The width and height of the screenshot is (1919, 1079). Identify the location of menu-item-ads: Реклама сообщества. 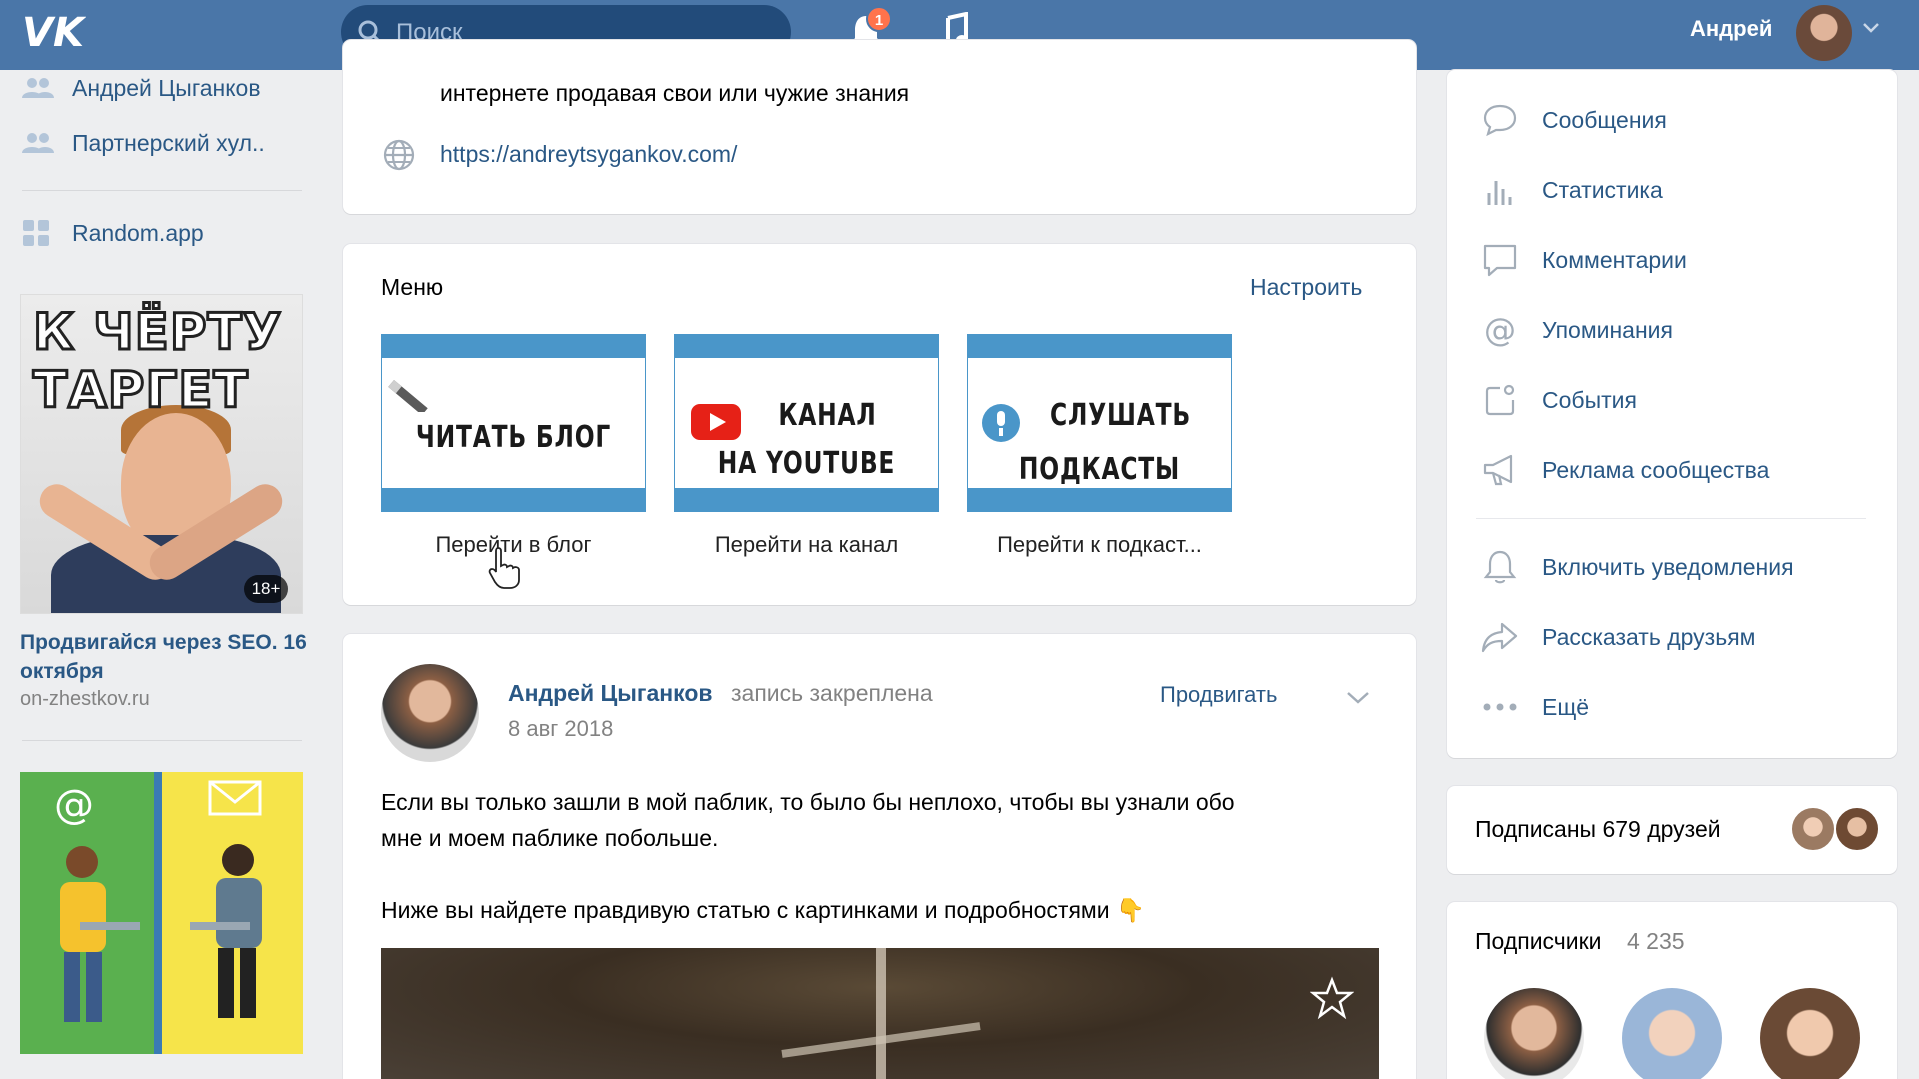
(1624, 470).